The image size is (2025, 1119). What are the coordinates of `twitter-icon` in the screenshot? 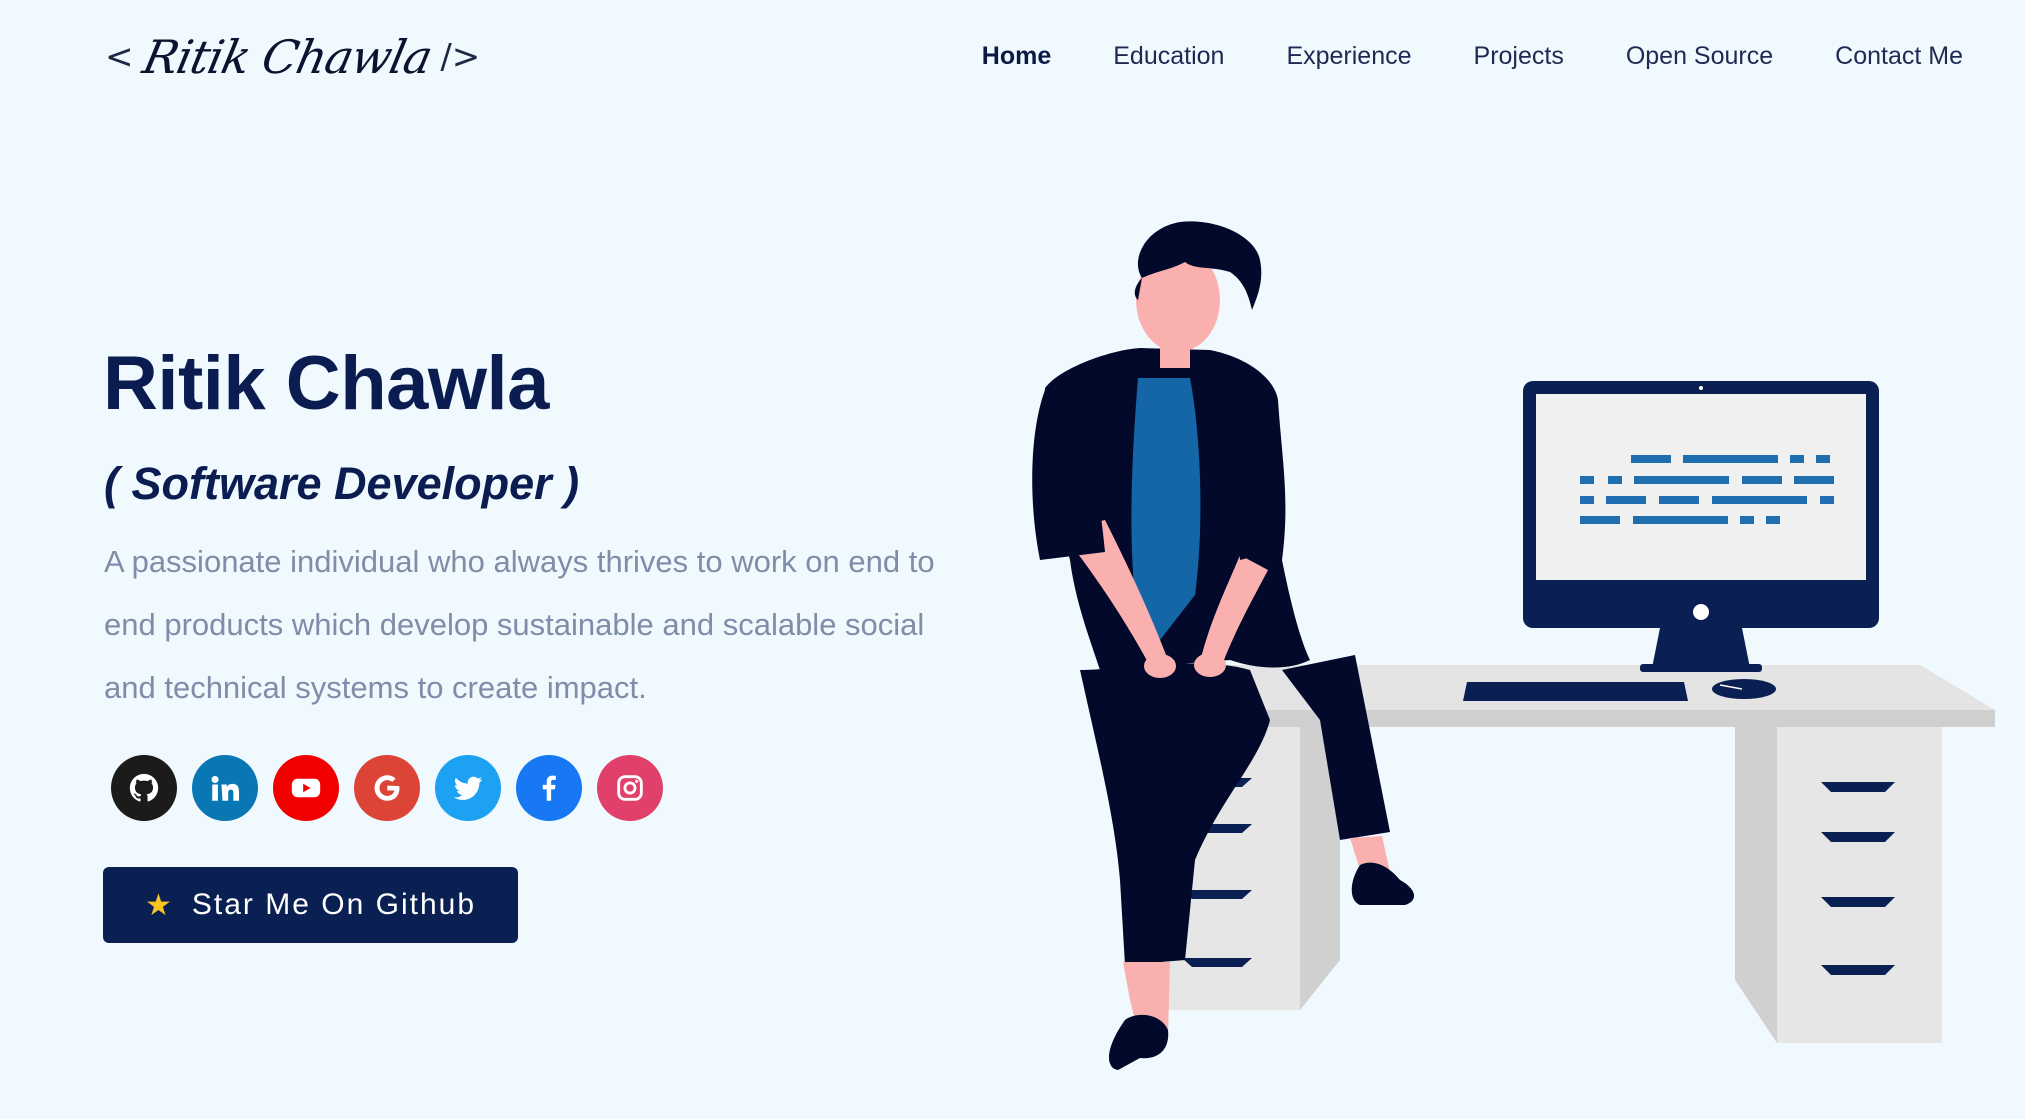 It's located at (468, 788).